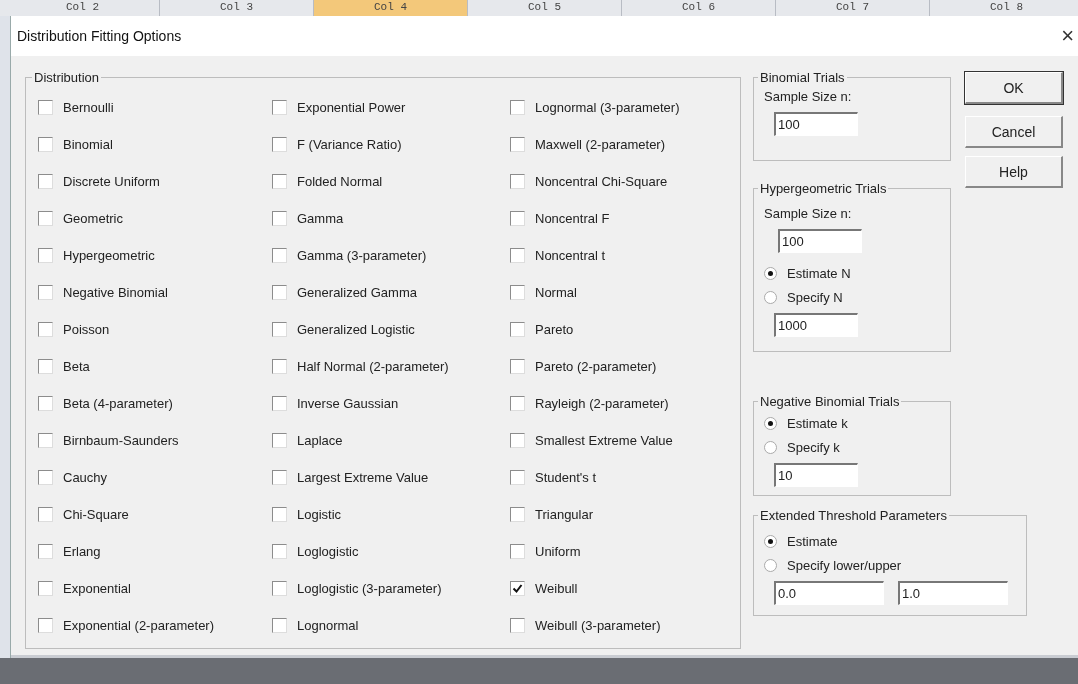  I want to click on radio-label: Specify lower/upper, so click(844, 565).